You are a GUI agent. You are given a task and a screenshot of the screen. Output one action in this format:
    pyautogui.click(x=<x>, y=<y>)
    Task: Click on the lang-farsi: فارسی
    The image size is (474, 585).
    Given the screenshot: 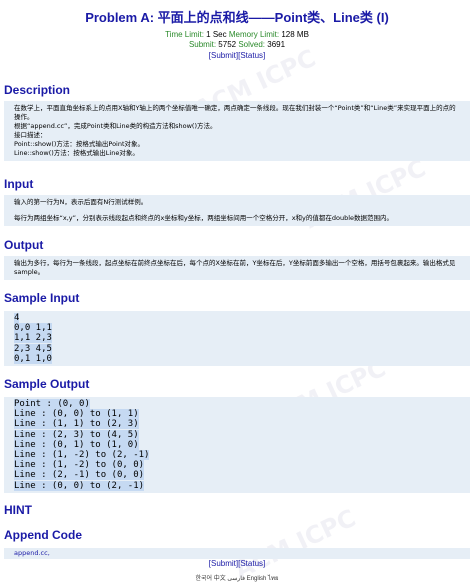 What is the action you would take?
    pyautogui.click(x=236, y=579)
    